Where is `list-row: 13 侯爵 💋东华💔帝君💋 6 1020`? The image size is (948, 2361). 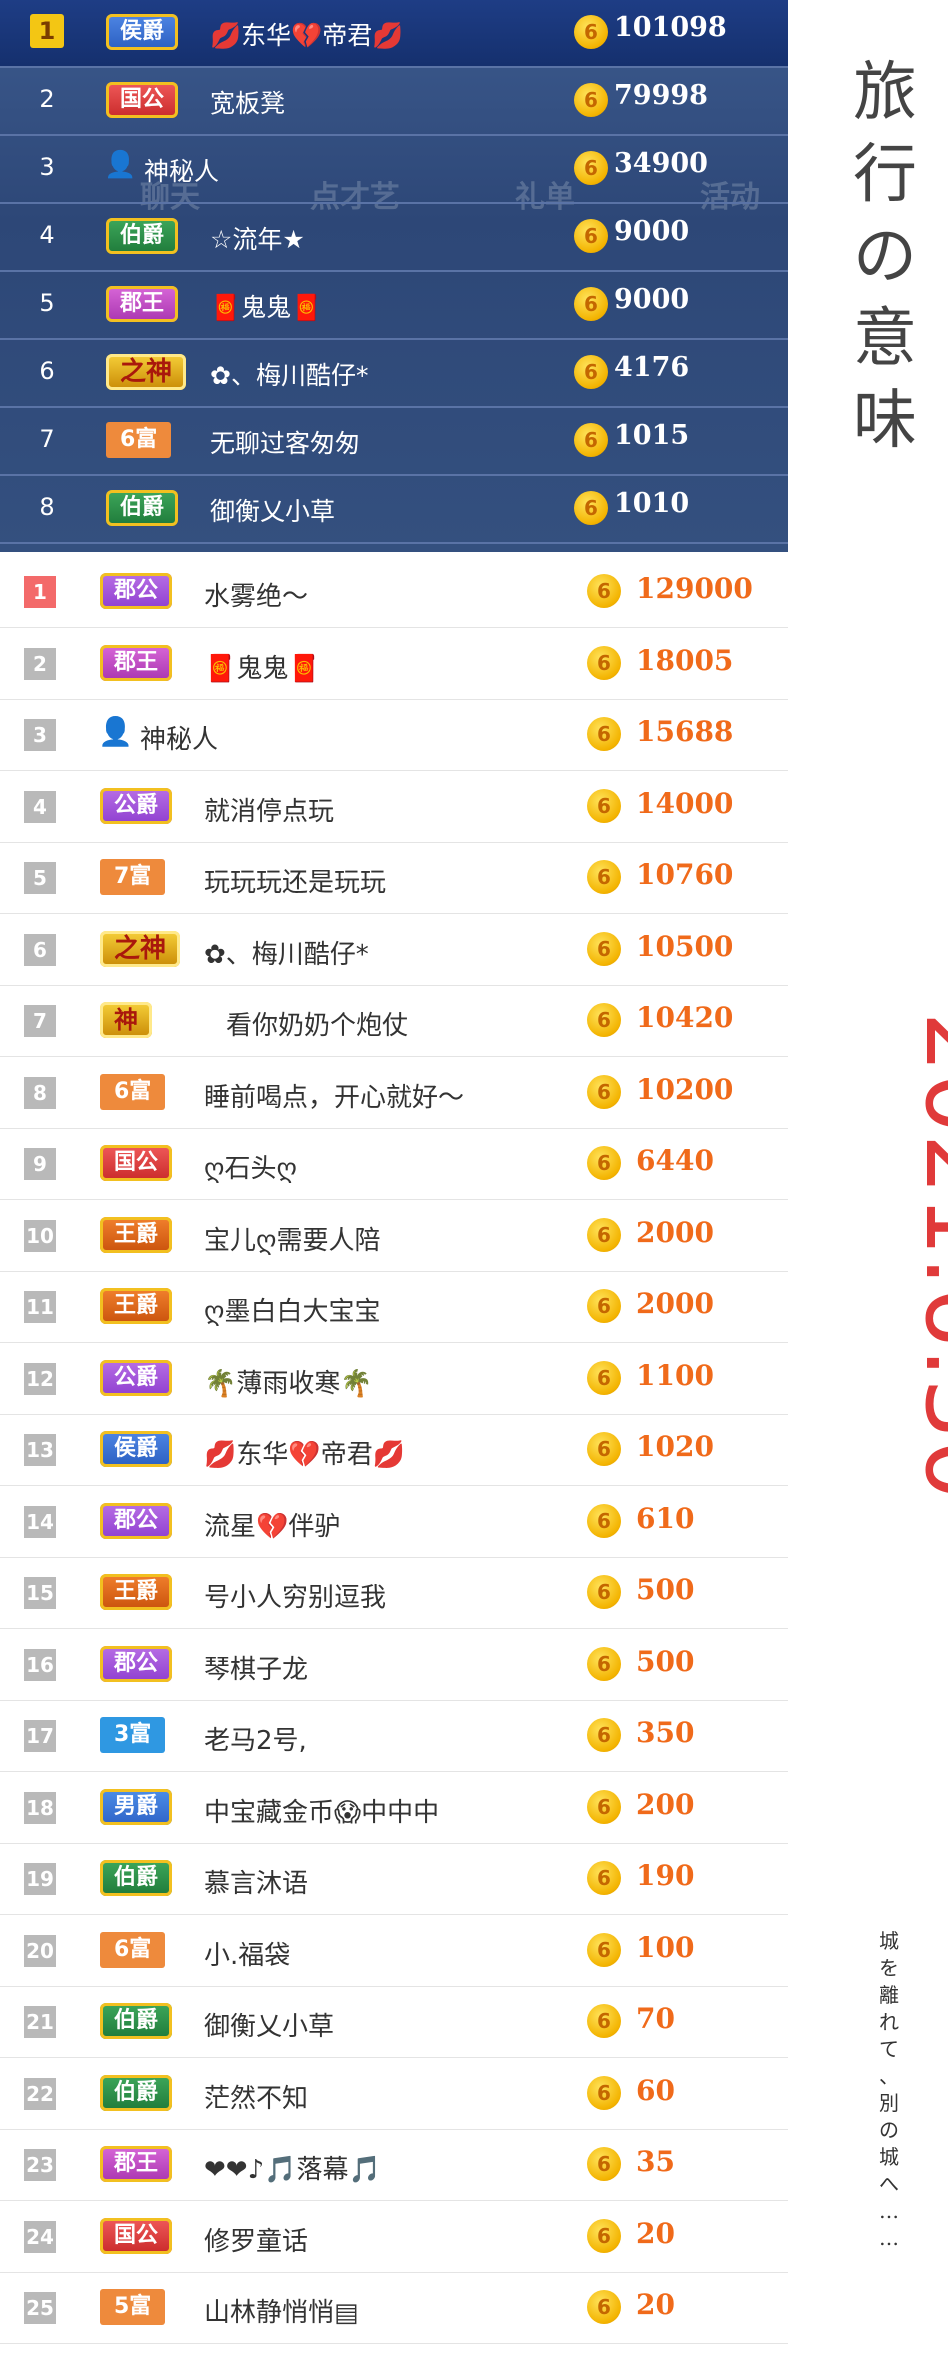
list-row: 13 侯爵 💋东华💔帝君💋 6 1020 is located at coordinates (394, 1450).